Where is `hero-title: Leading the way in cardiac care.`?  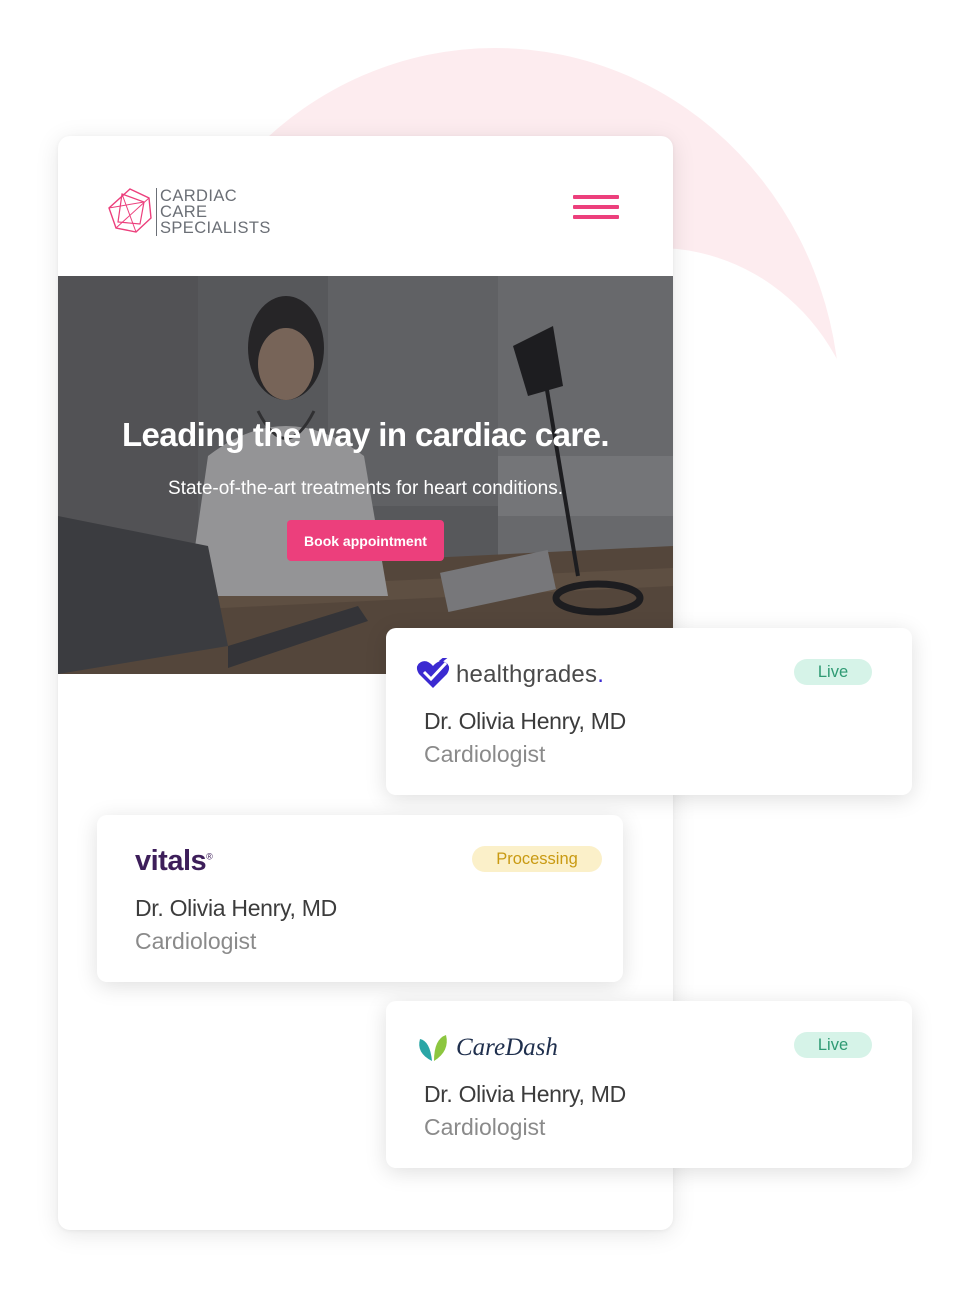 hero-title: Leading the way in cardiac care. is located at coordinates (366, 434).